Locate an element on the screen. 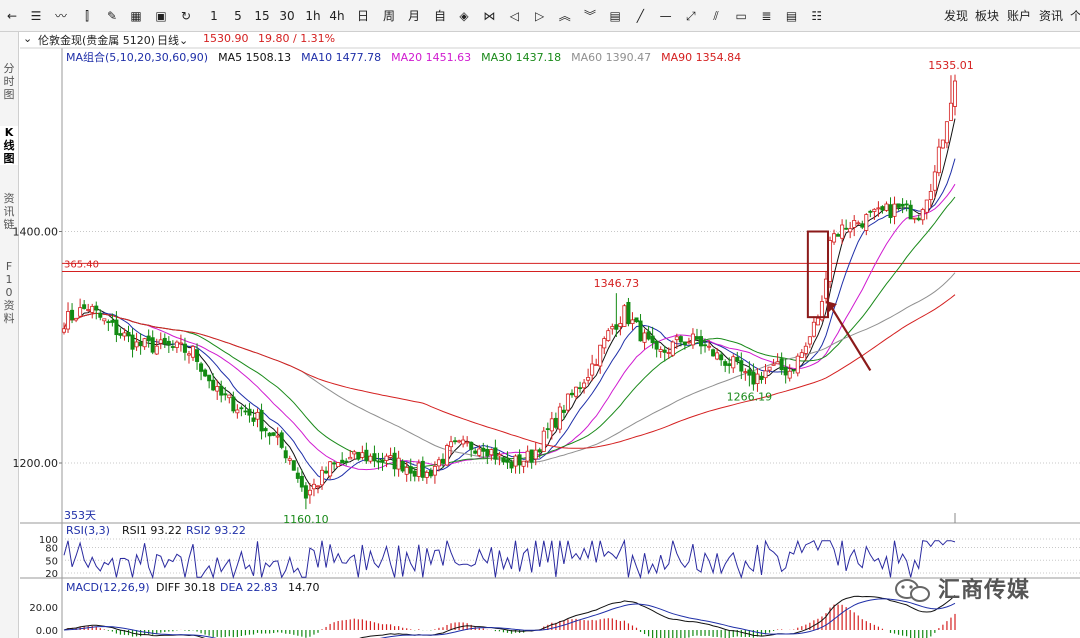  nav-link-2: 账户 is located at coordinates (1019, 16).